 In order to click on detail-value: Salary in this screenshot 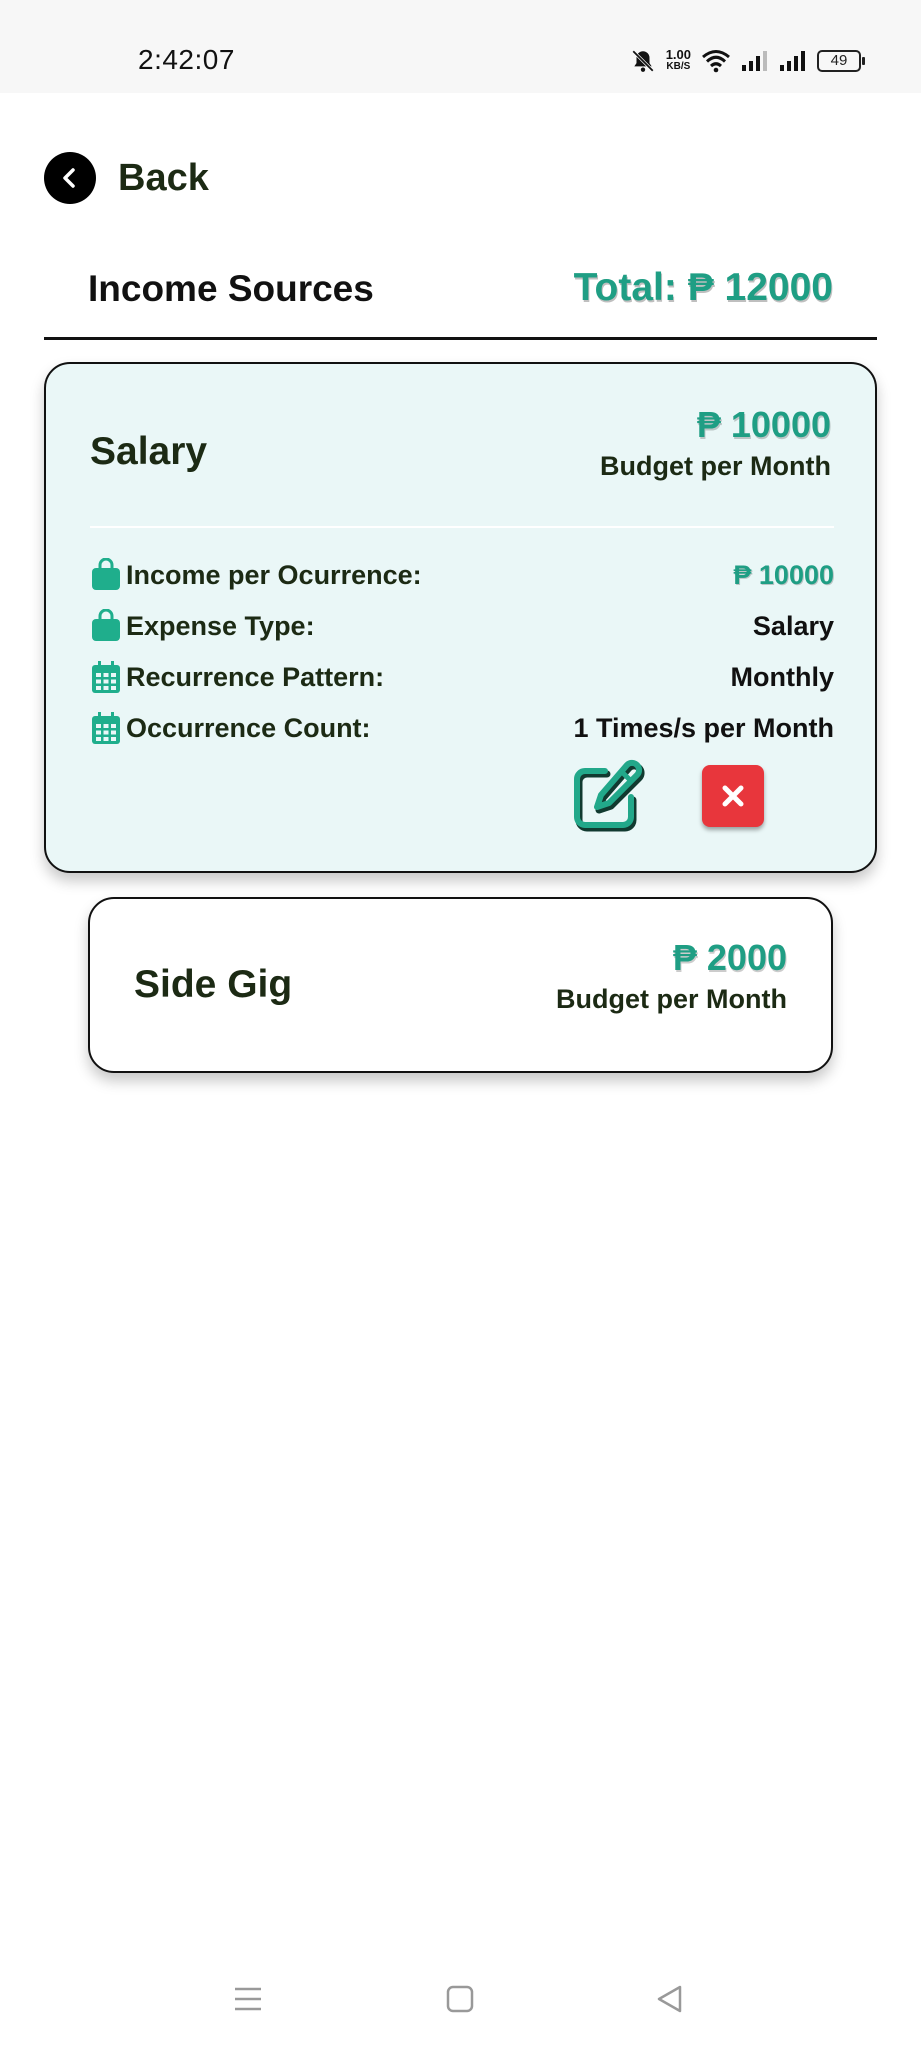, I will do `click(793, 625)`.